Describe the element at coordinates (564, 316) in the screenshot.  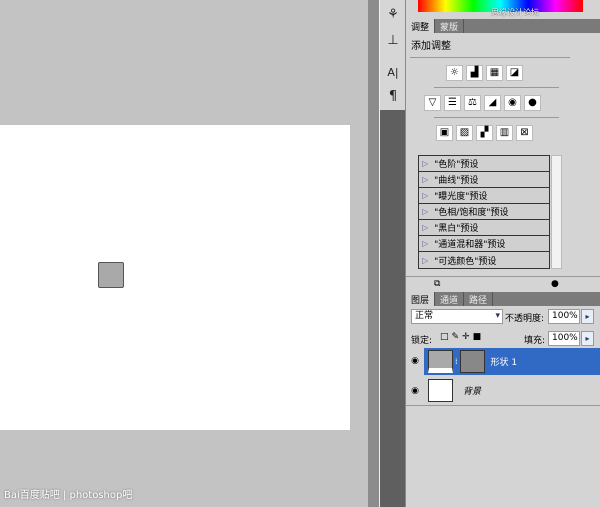
I see `opacity-input: 100%` at that location.